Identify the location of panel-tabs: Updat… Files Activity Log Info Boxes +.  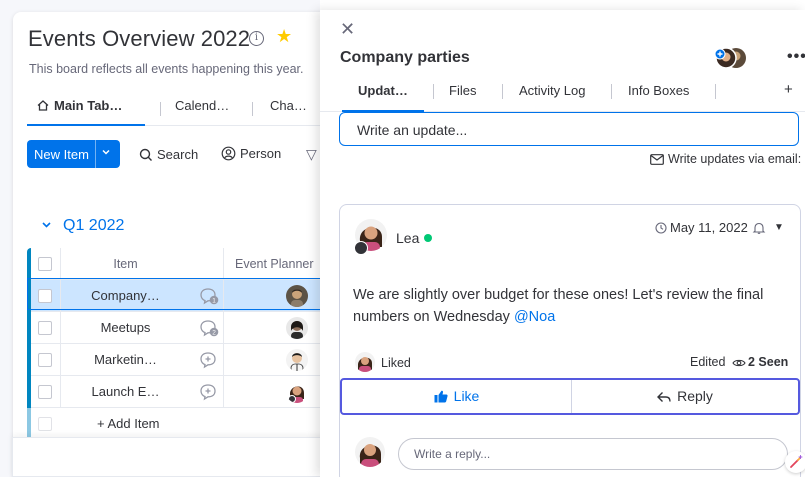
(562, 95).